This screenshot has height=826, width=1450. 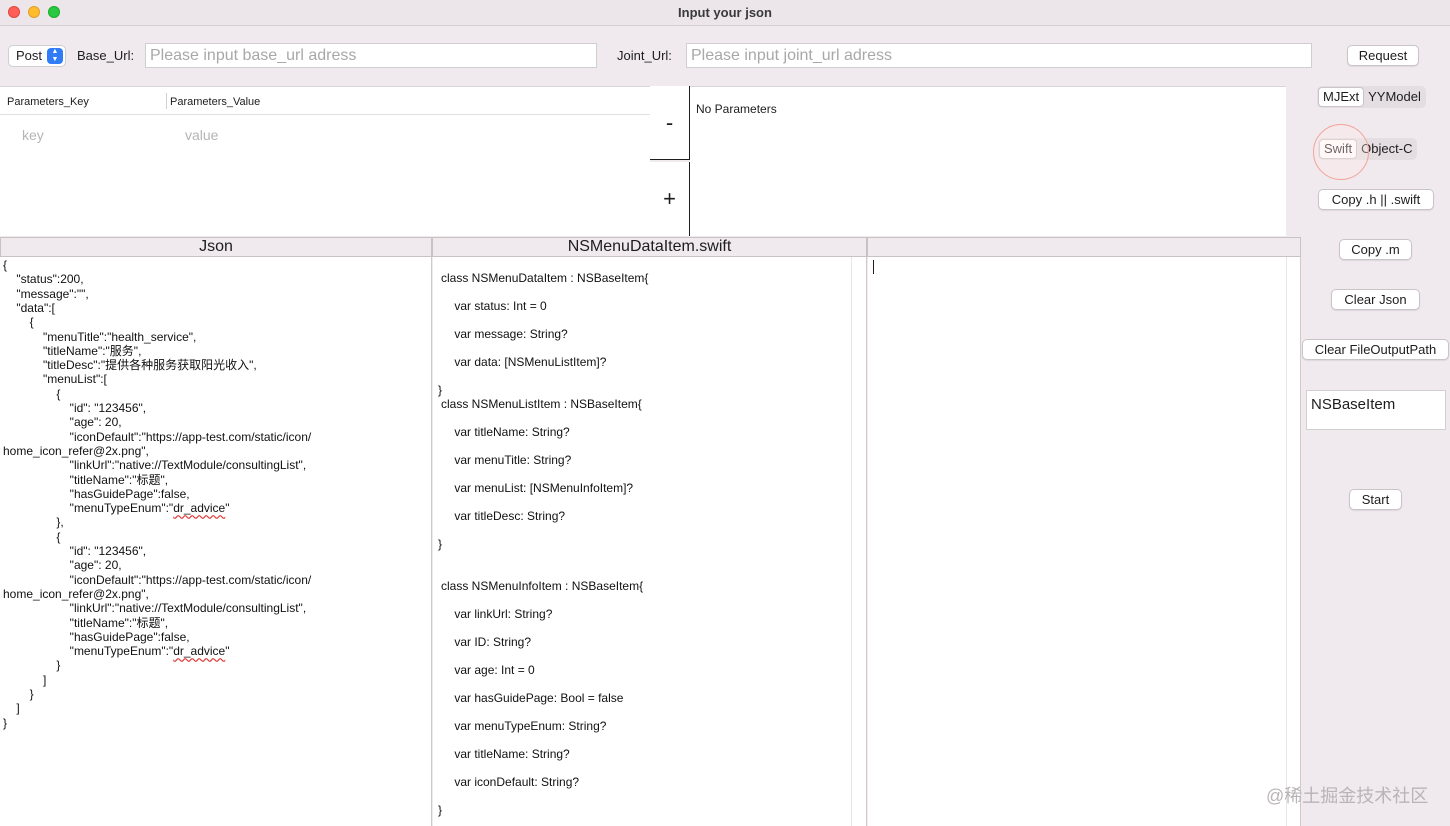 I want to click on parameters-value-column: Parameters_Value, so click(x=215, y=102).